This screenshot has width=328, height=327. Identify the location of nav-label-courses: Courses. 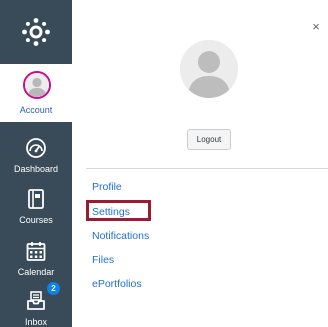
(36, 220).